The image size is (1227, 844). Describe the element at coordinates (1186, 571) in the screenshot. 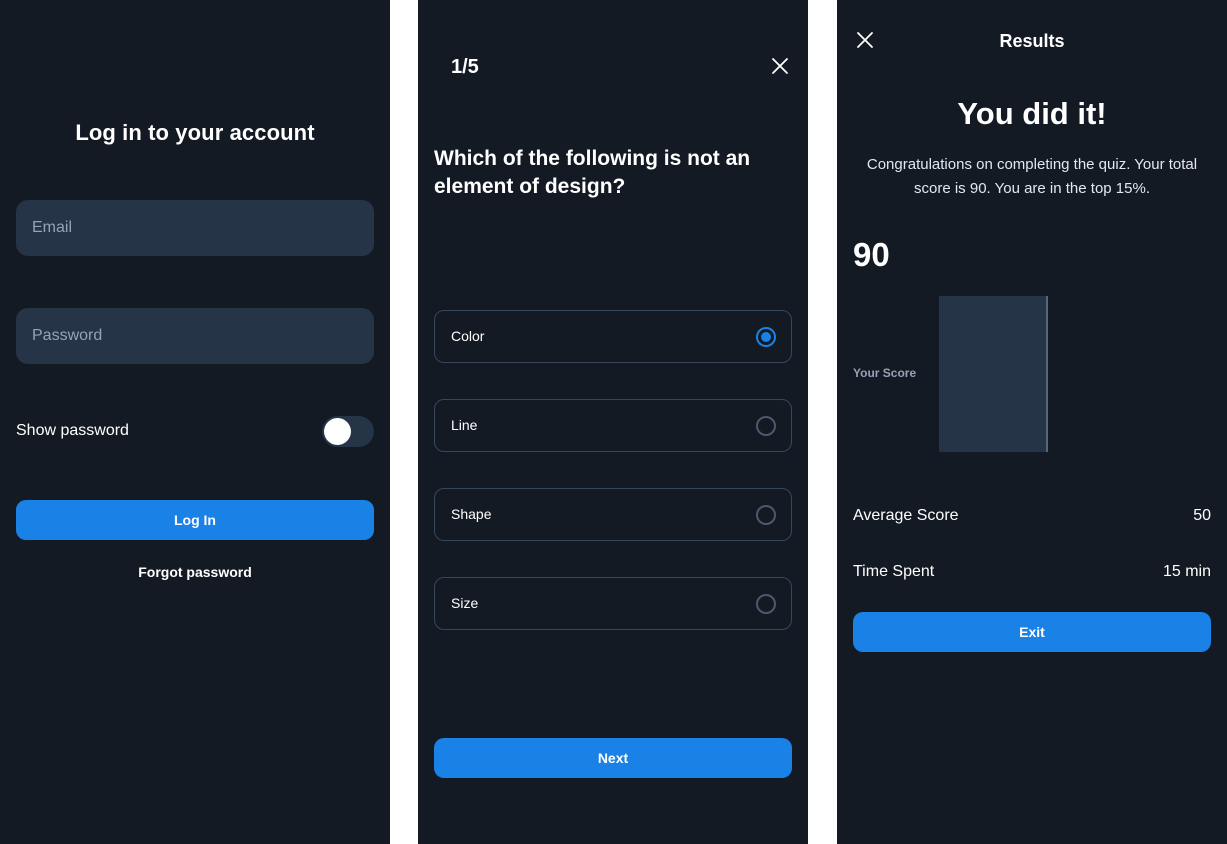

I see `time-spent-value: 15 min` at that location.